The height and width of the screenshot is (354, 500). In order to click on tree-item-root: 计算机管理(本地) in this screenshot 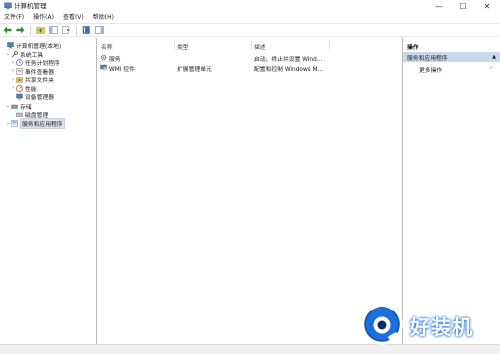, I will do `click(31, 45)`.